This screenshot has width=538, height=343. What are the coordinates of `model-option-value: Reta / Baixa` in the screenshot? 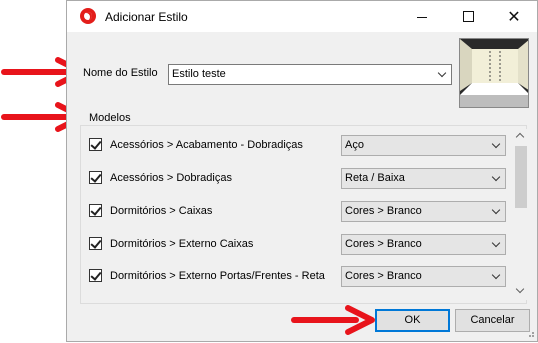 It's located at (375, 178).